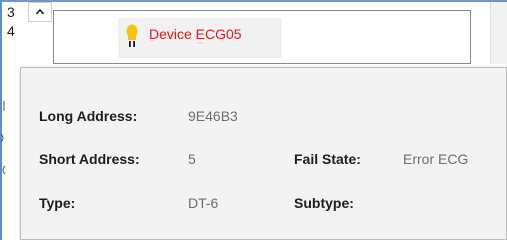 This screenshot has width=507, height=240. What do you see at coordinates (324, 203) in the screenshot?
I see `subtype-label: Subtype:` at bounding box center [324, 203].